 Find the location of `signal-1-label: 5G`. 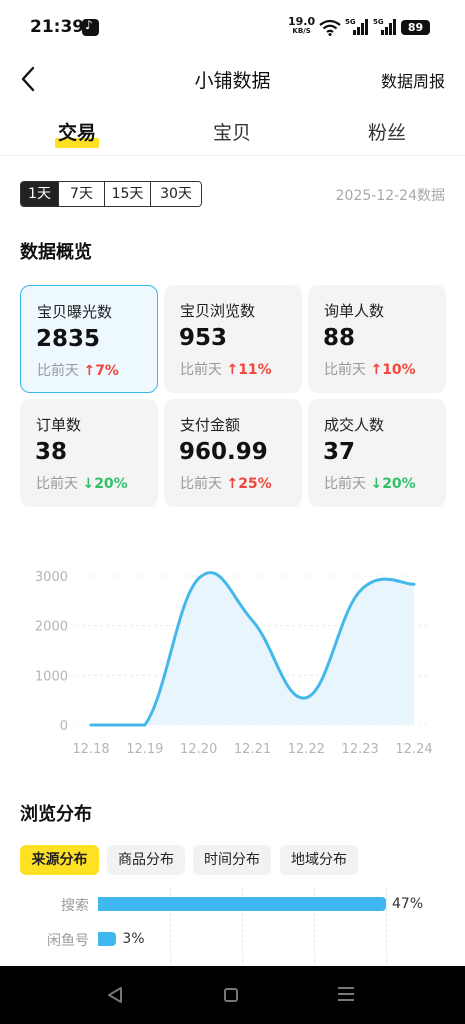

signal-1-label: 5G is located at coordinates (350, 22).